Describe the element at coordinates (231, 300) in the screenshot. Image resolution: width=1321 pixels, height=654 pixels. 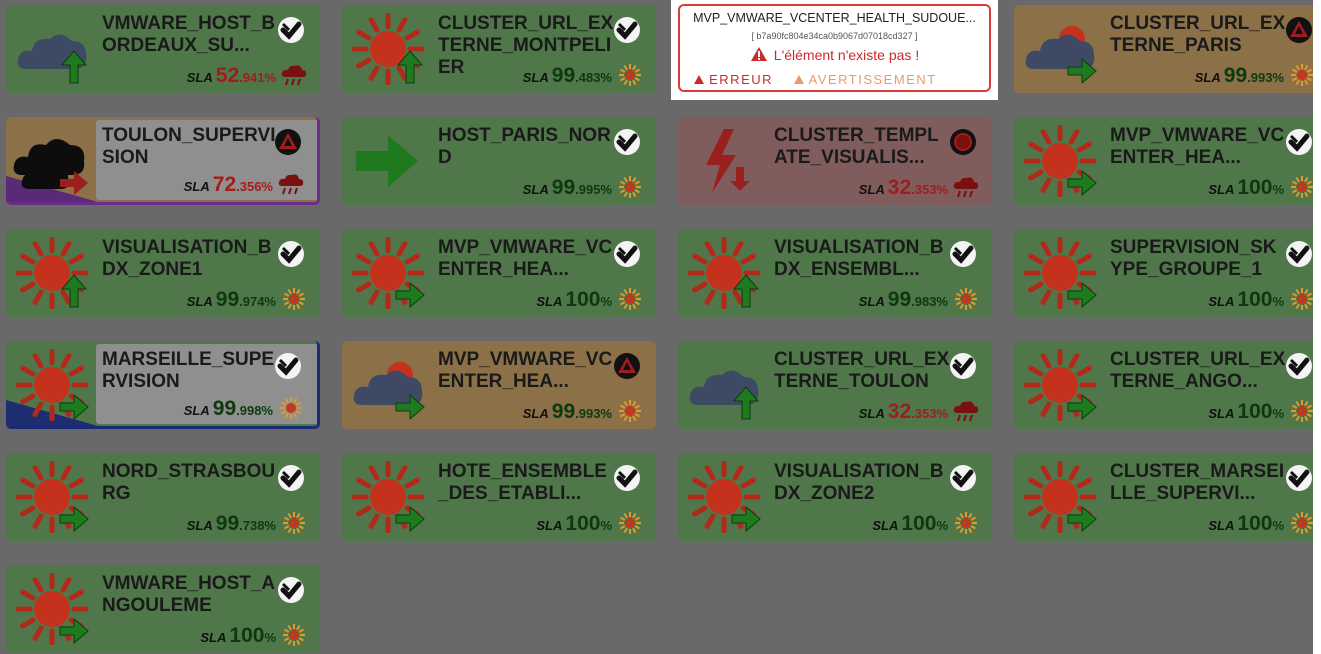
I see `sla-value: SLA 99.974%` at that location.